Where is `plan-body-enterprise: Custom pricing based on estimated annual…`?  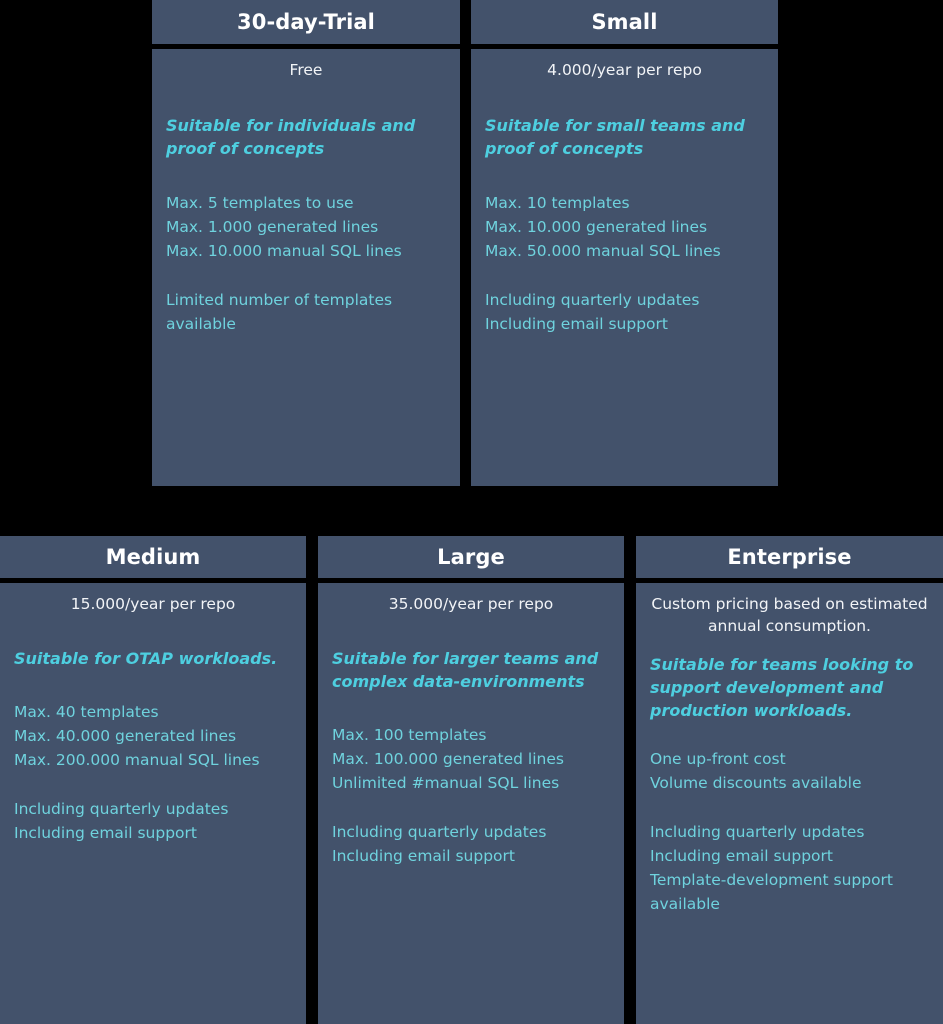 plan-body-enterprise: Custom pricing based on estimated annual… is located at coordinates (789, 803).